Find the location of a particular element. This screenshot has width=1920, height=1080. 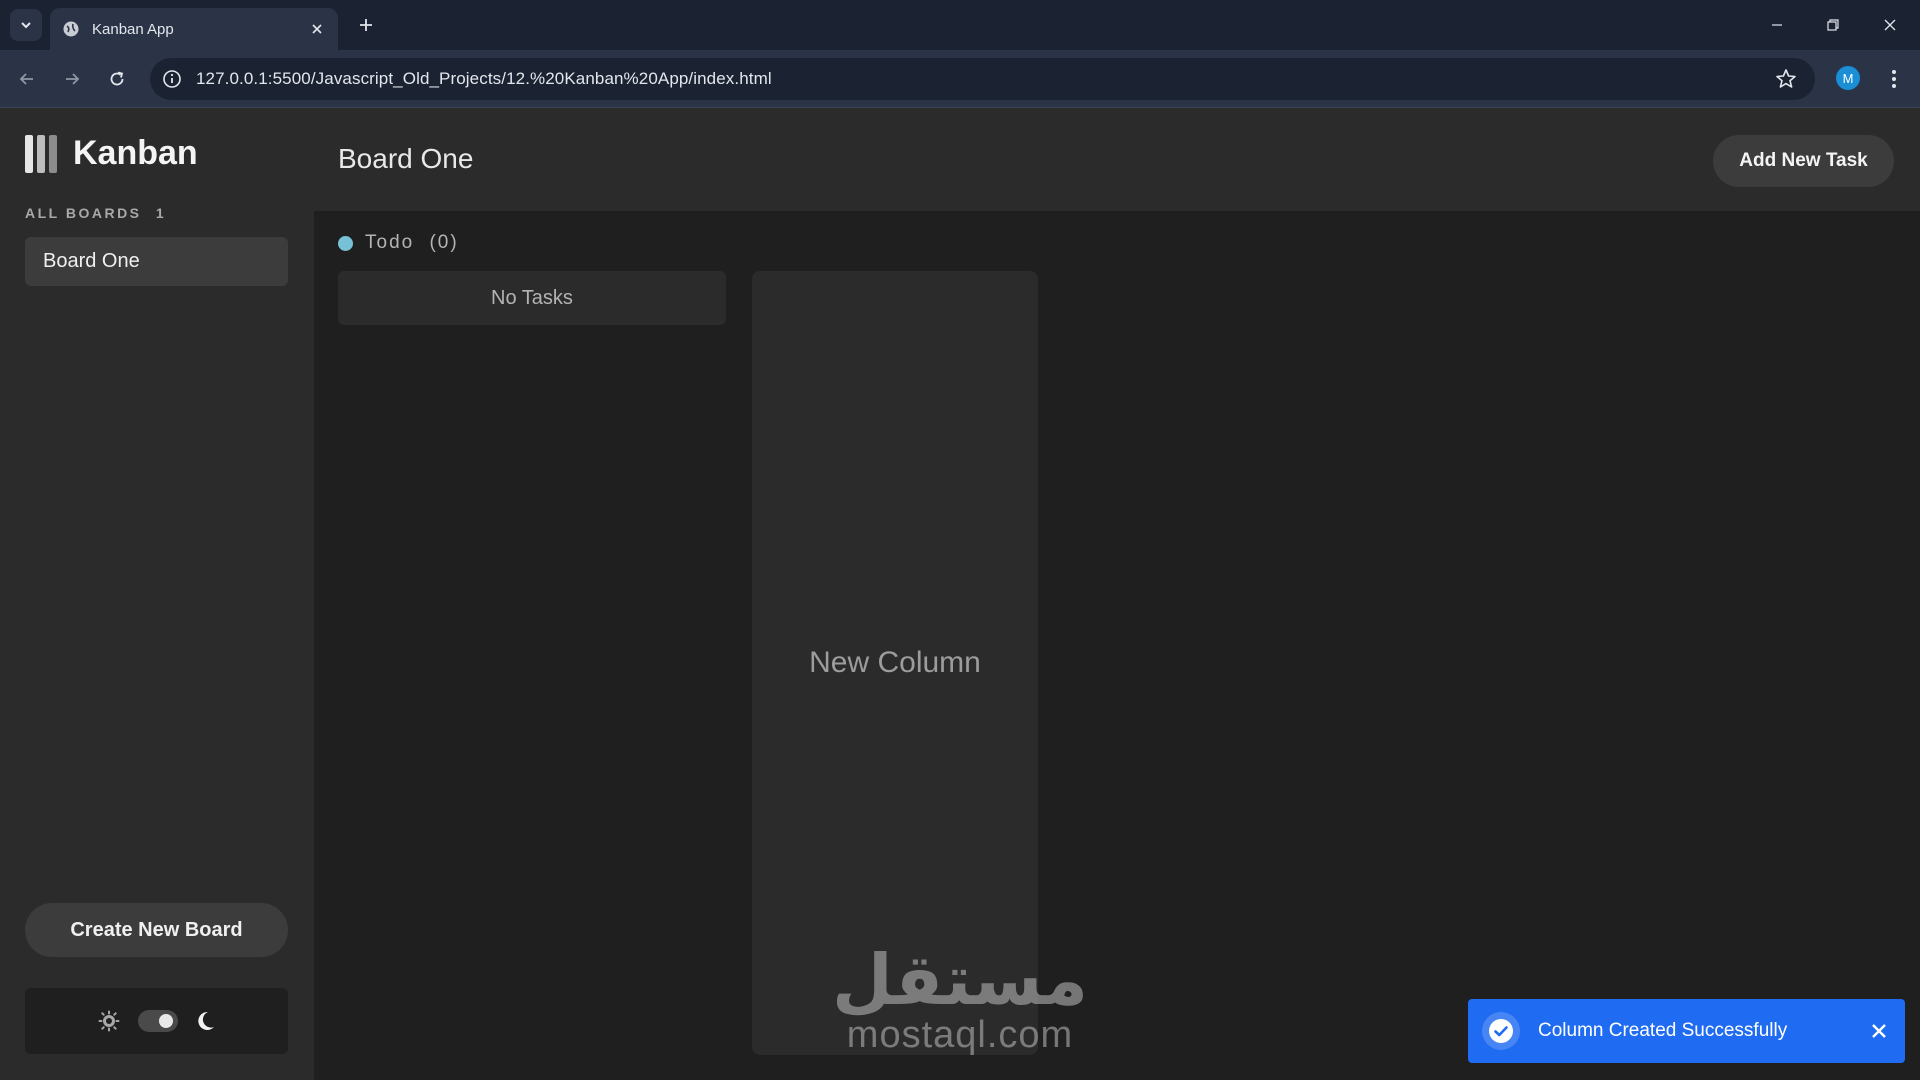

kebab-menu-icon is located at coordinates (1894, 79).